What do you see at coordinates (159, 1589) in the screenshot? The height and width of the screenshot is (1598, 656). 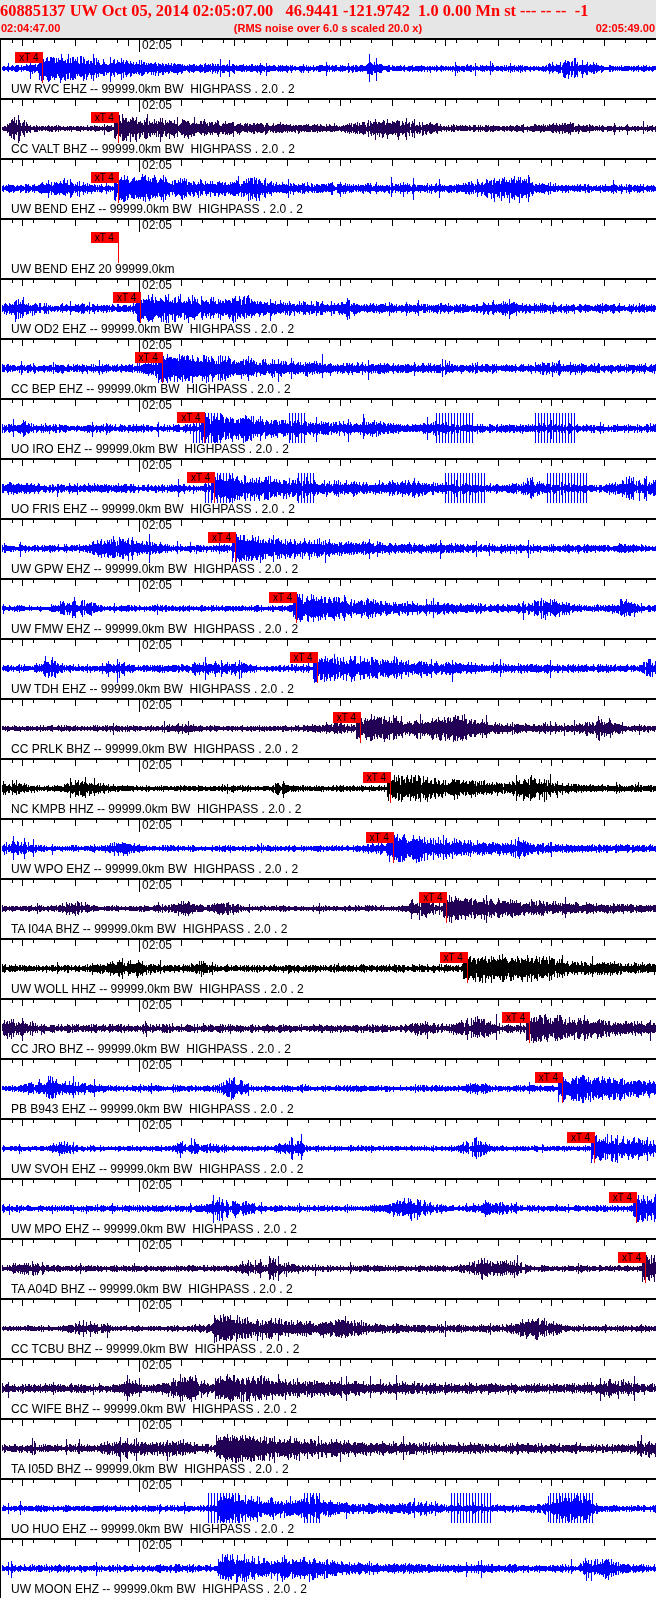 I see `channel-label: UW MOON EHZ -- 99999.0km BW HIGHPASS . 2.0 . 2` at bounding box center [159, 1589].